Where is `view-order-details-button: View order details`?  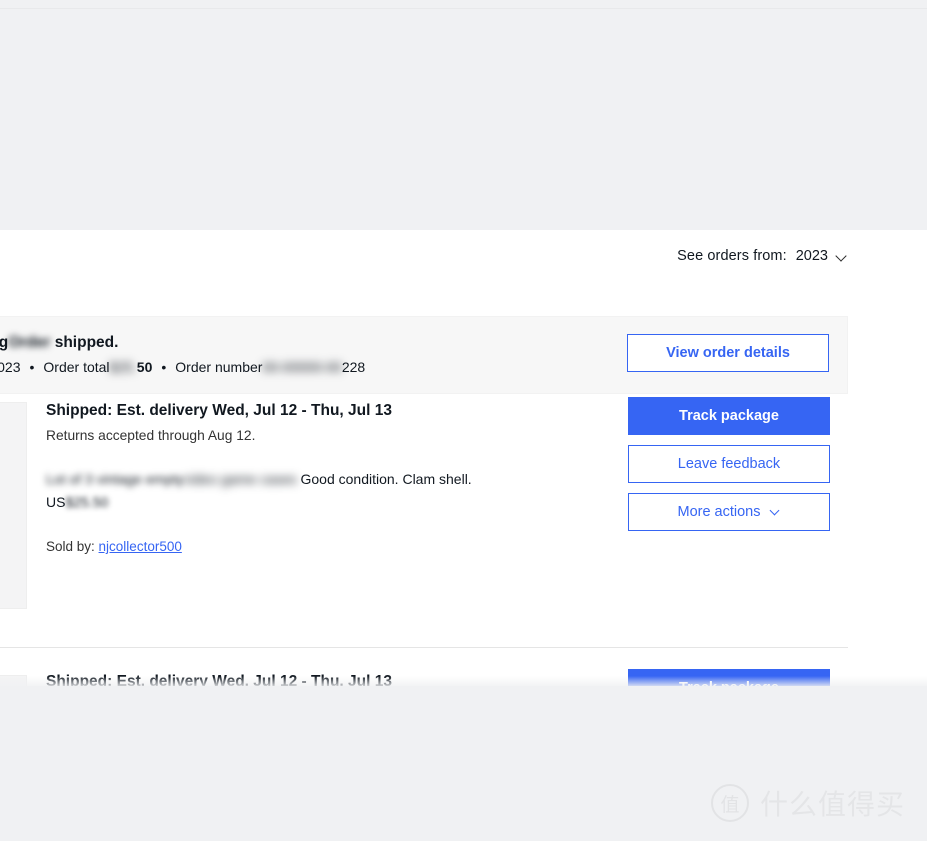
view-order-details-button: View order details is located at coordinates (728, 353).